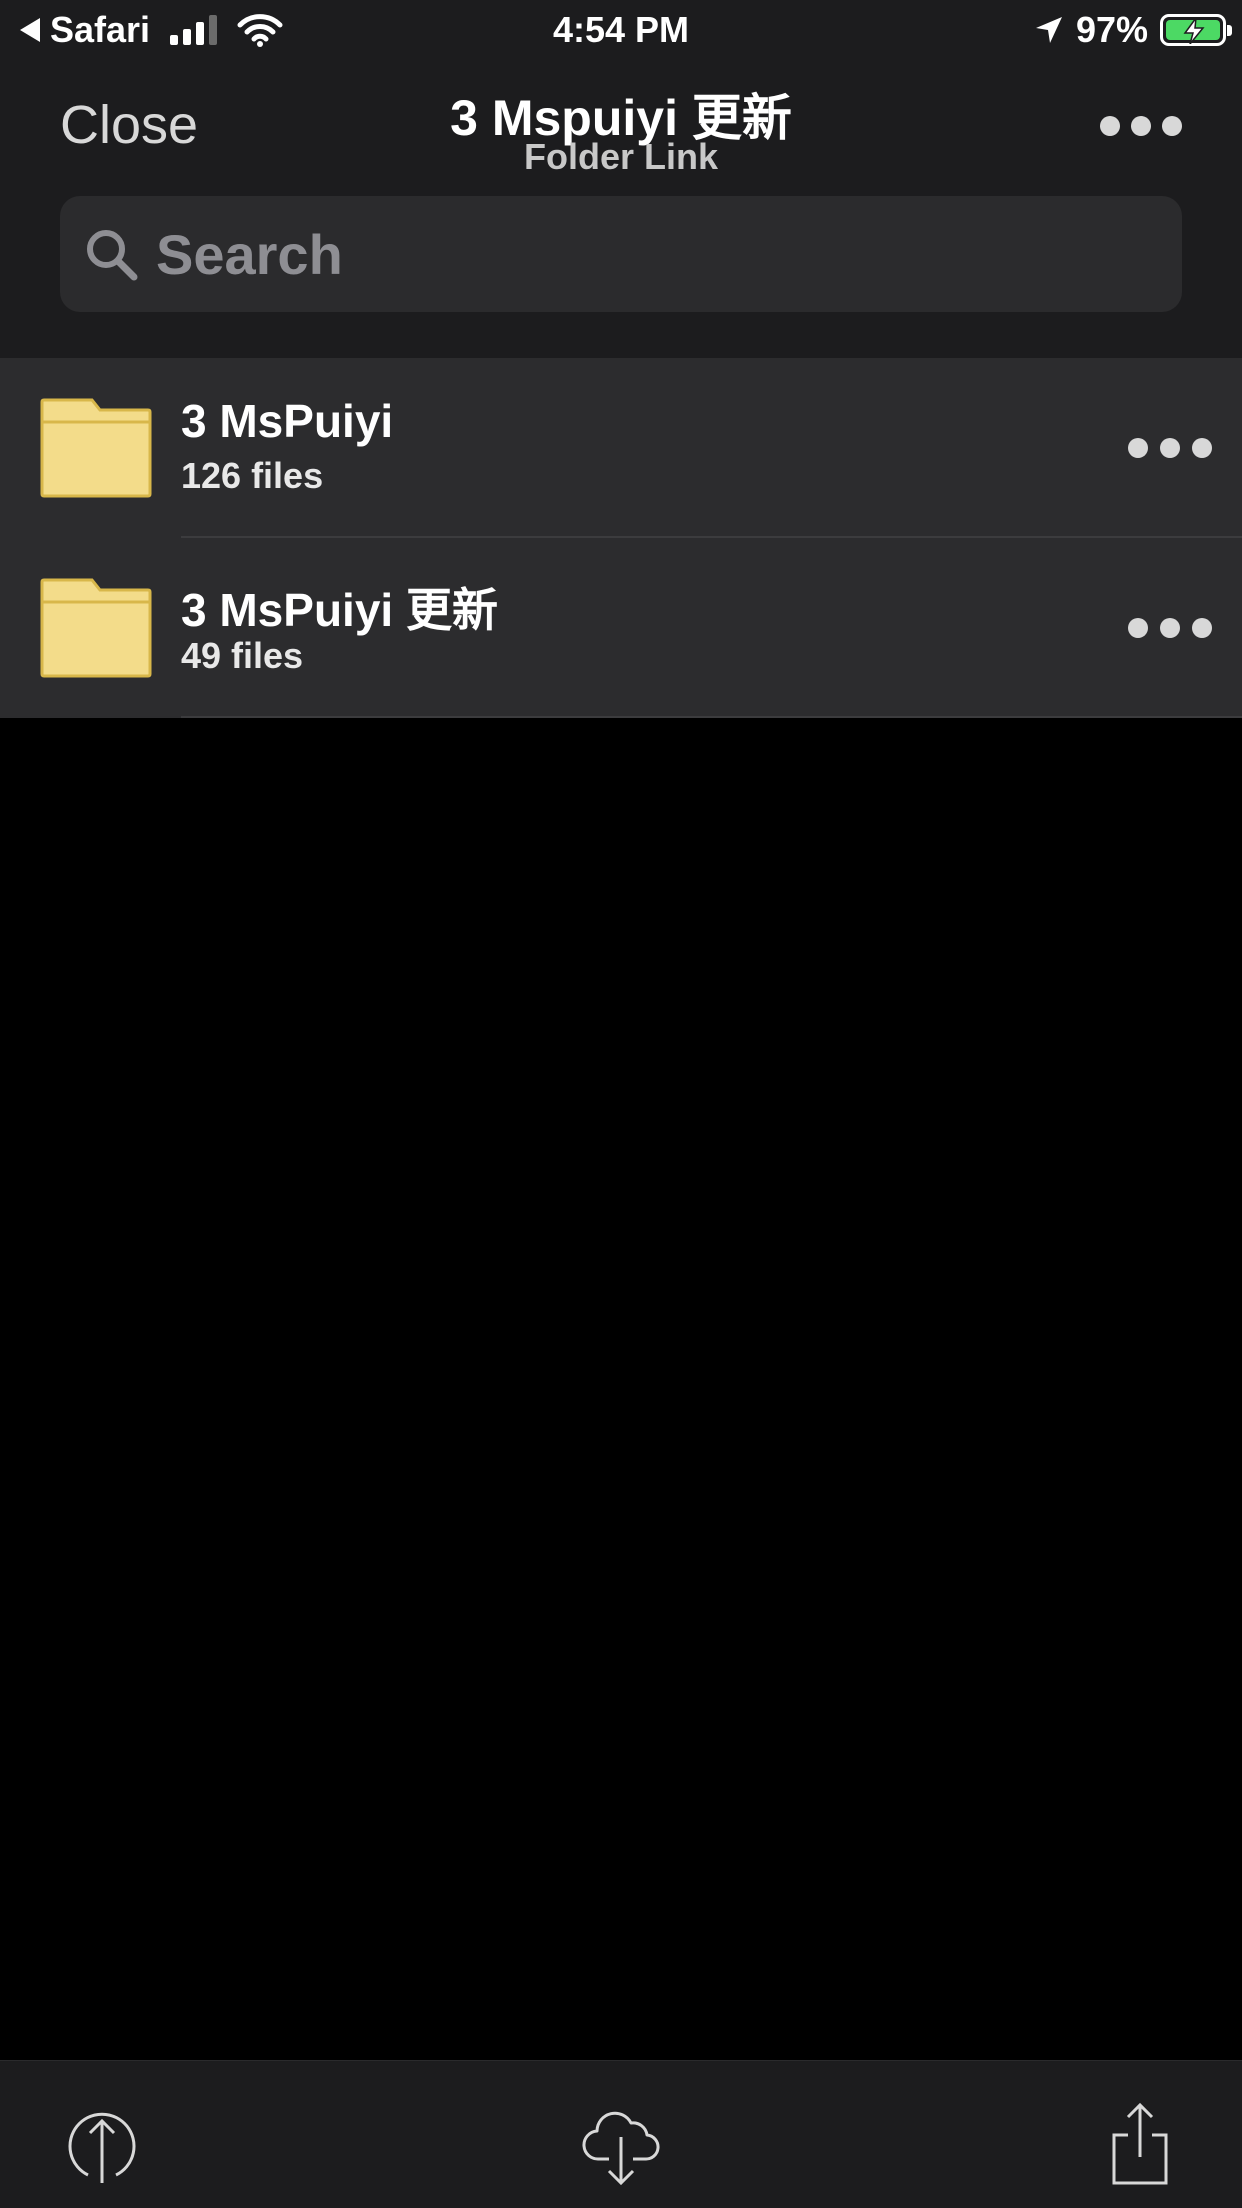 The height and width of the screenshot is (2208, 1242). What do you see at coordinates (112, 255) in the screenshot?
I see `search-icon` at bounding box center [112, 255].